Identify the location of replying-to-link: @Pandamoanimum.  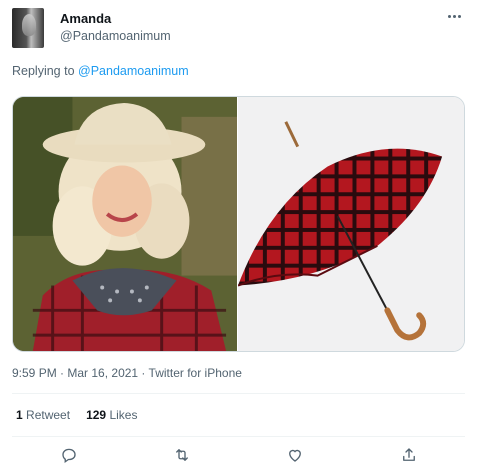
(133, 71).